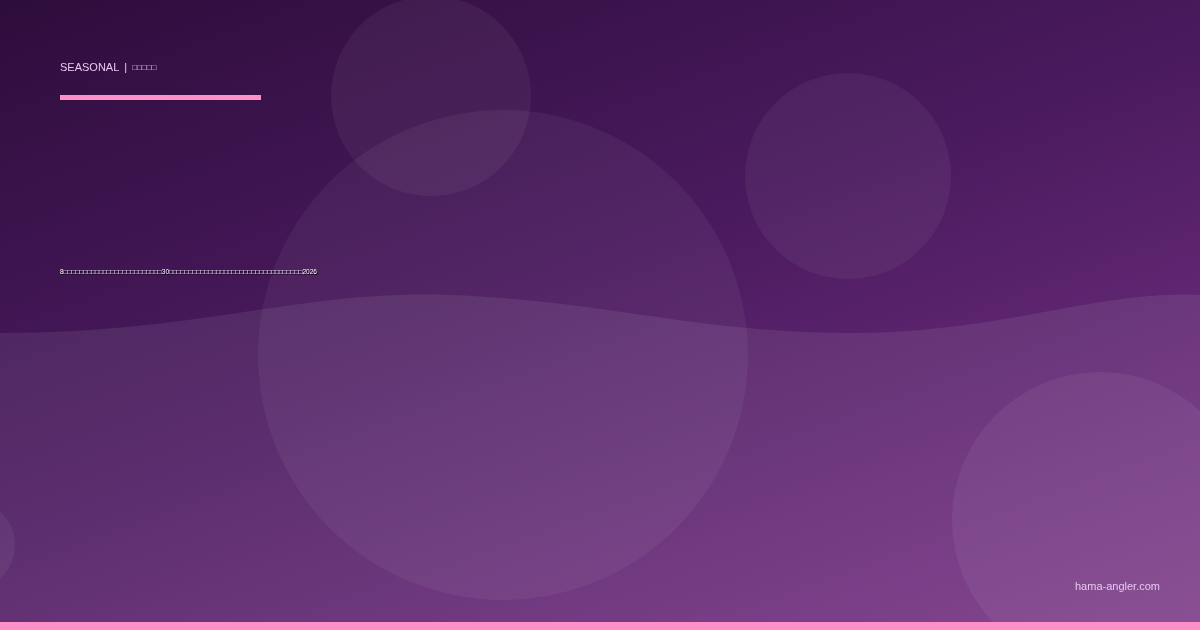  Describe the element at coordinates (90, 67) in the screenshot. I see `category-label: SEASONAL` at that location.